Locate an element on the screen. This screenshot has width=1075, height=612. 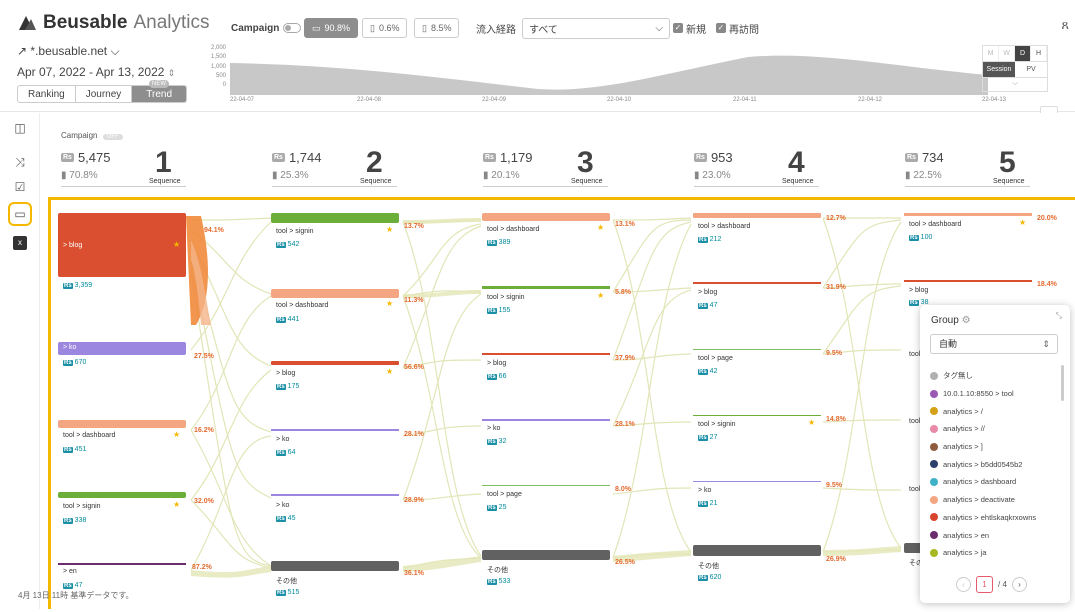
metric-pv: PV is located at coordinates (1031, 69).